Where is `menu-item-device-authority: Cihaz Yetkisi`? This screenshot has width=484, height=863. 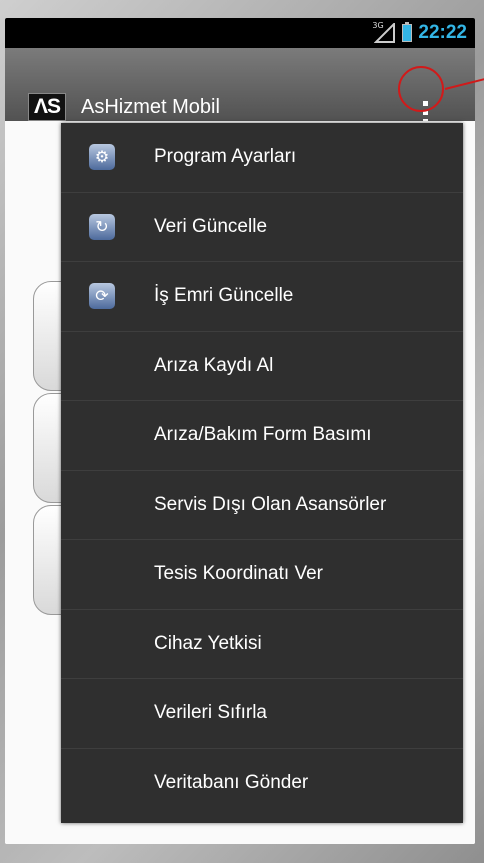 menu-item-device-authority: Cihaz Yetkisi is located at coordinates (262, 644).